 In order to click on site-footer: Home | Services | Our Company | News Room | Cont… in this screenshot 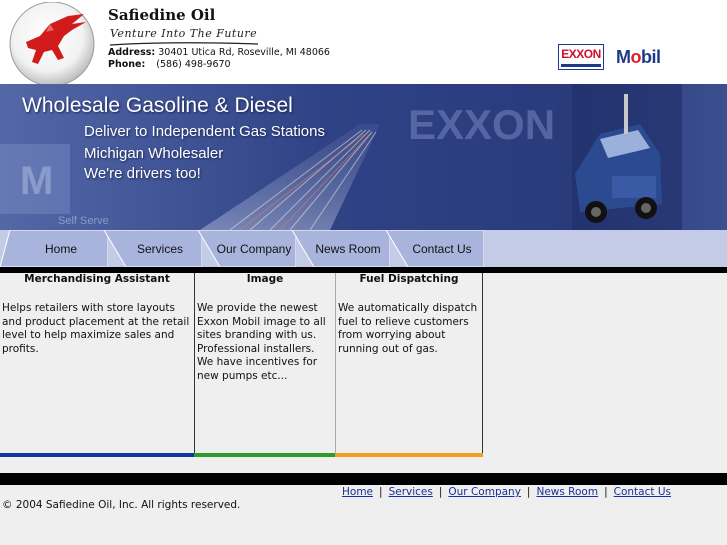, I will do `click(363, 515)`.